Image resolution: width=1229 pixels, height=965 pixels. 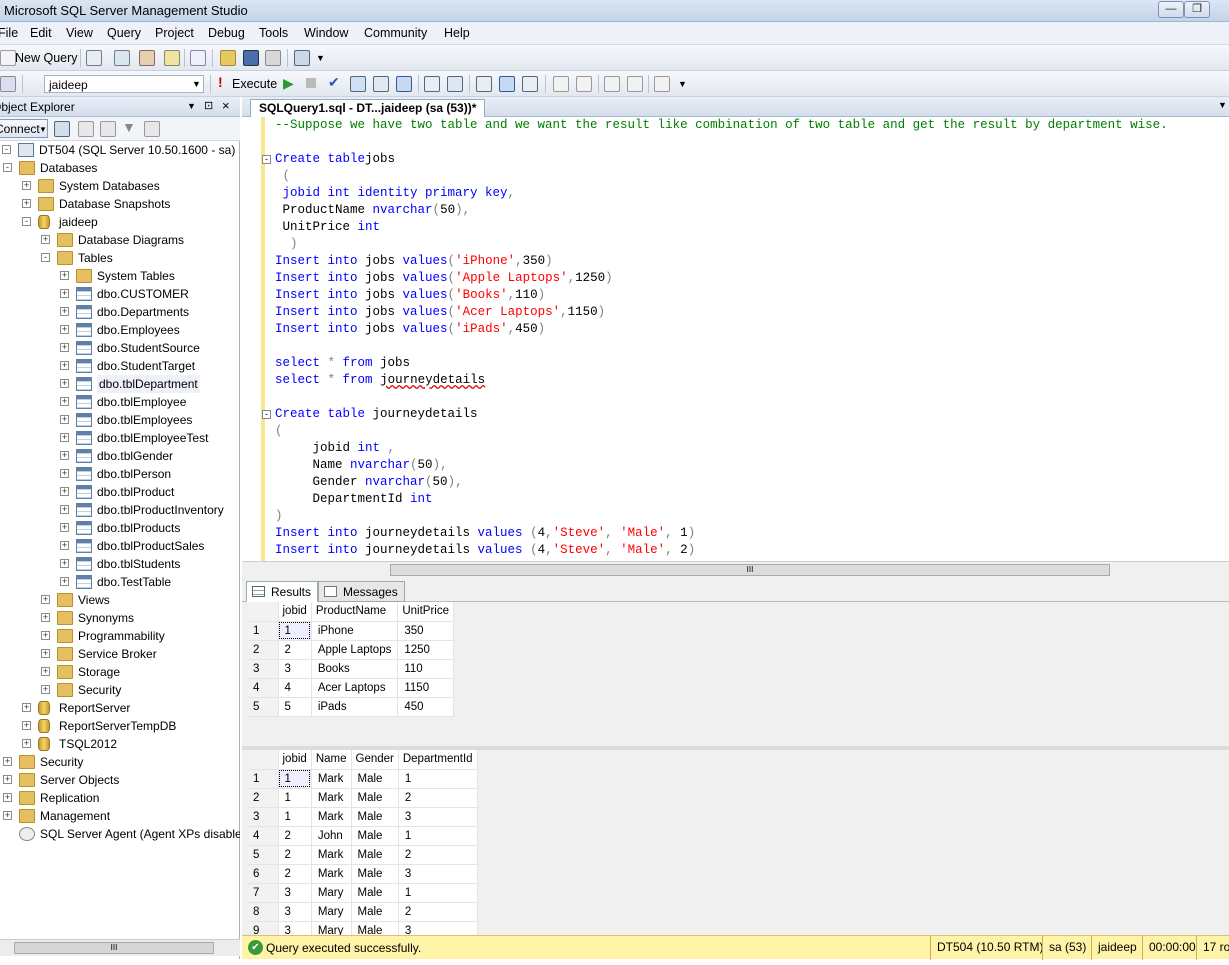 What do you see at coordinates (295, 707) in the screenshot?
I see `table-cell: 5` at bounding box center [295, 707].